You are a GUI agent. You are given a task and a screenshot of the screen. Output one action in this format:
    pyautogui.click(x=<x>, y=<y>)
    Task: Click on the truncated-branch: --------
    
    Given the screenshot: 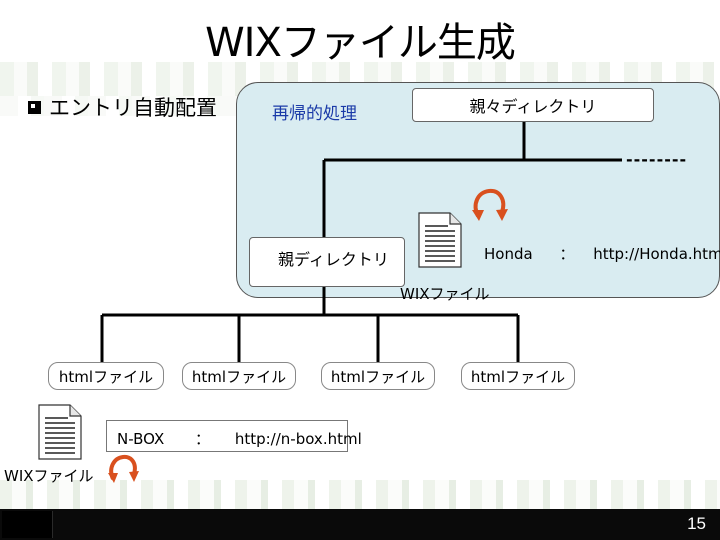 What is the action you would take?
    pyautogui.click(x=657, y=159)
    